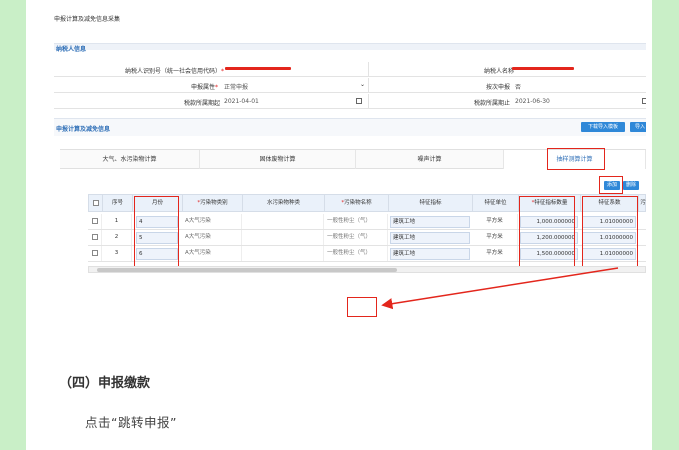 Image resolution: width=679 pixels, height=450 pixels. What do you see at coordinates (105, 383) in the screenshot?
I see `section-heading: （四）申报缴款` at bounding box center [105, 383].